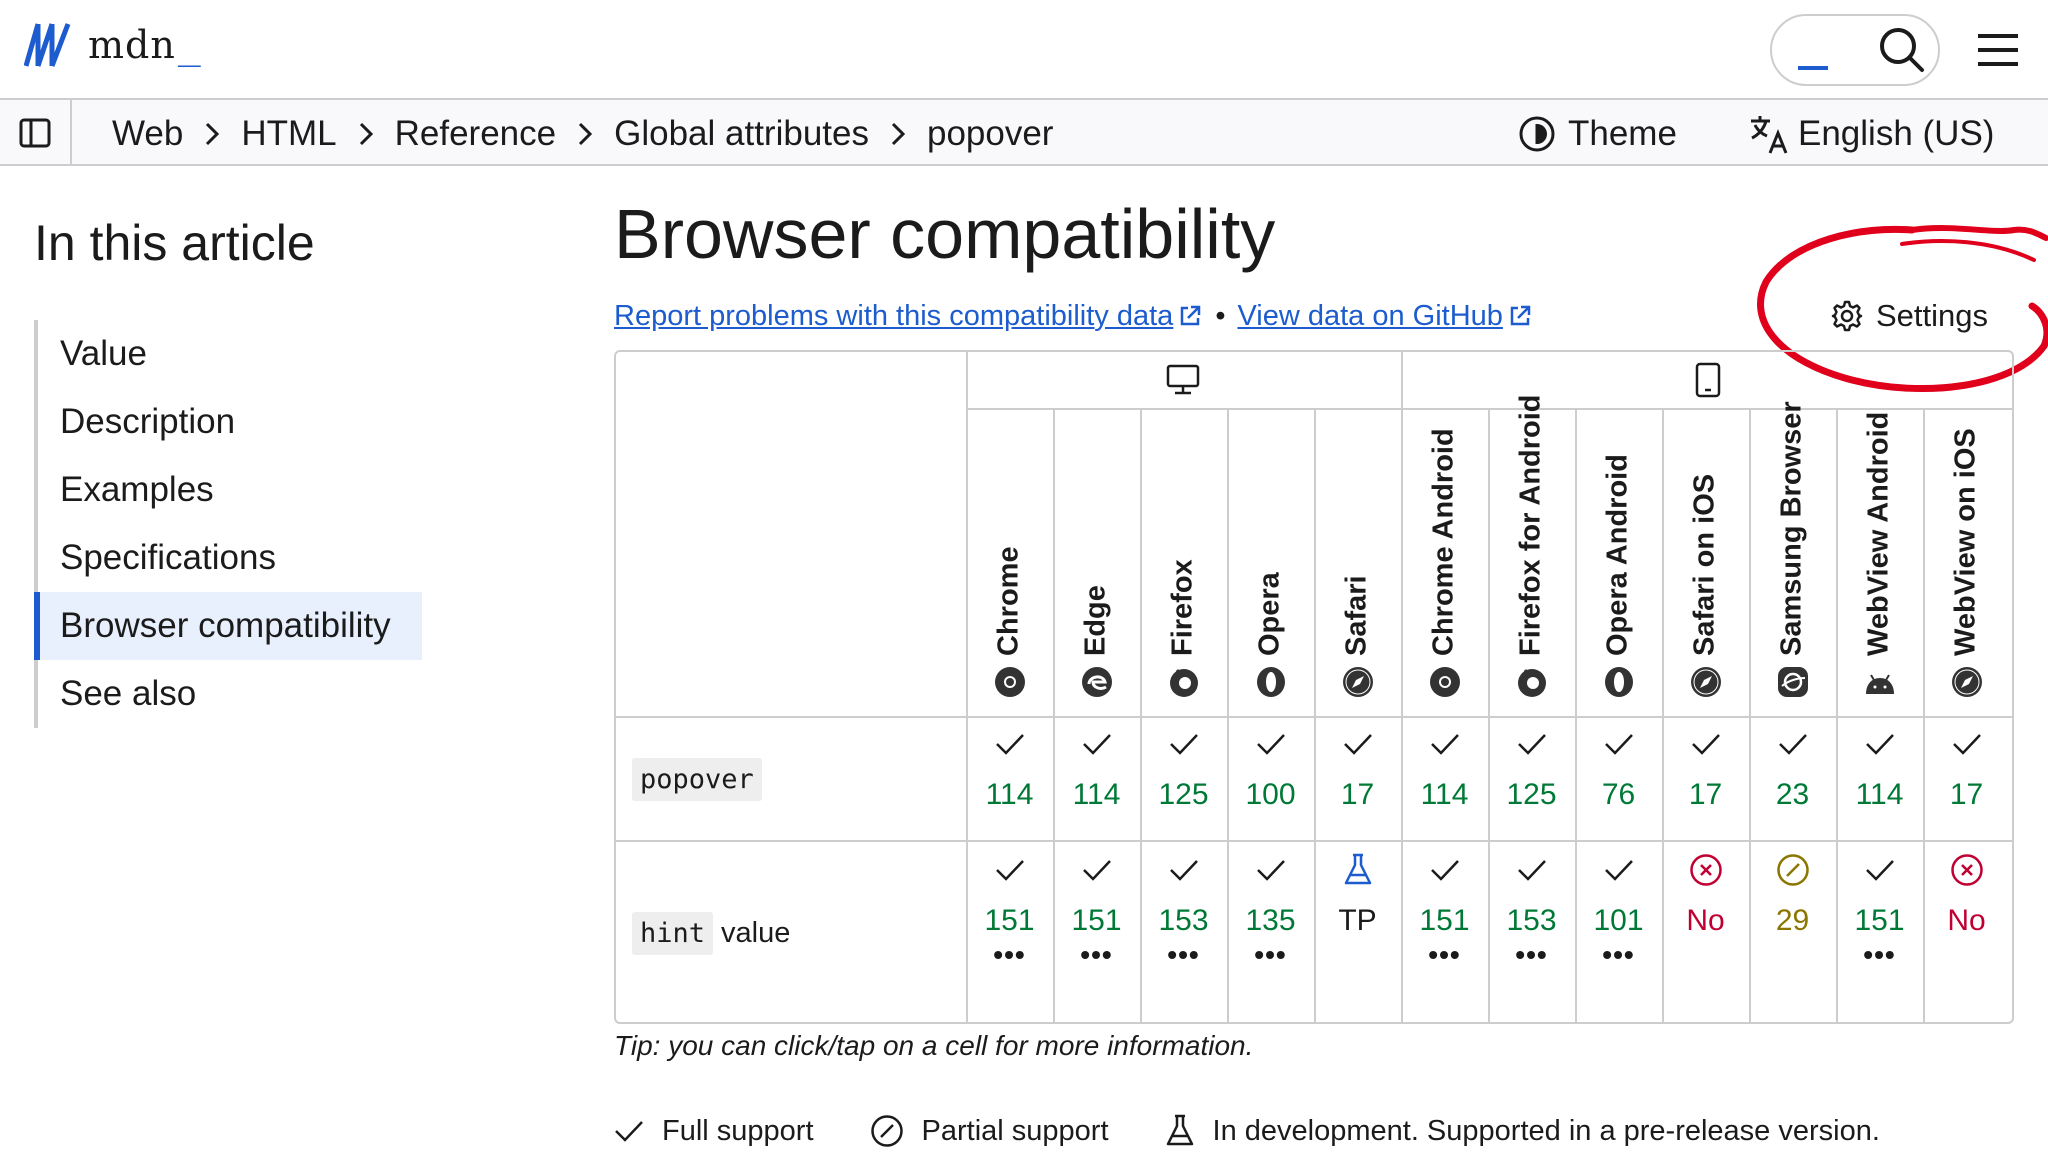 The width and height of the screenshot is (2048, 1152). Describe the element at coordinates (1792, 768) in the screenshot. I see `support-cell: 23` at that location.